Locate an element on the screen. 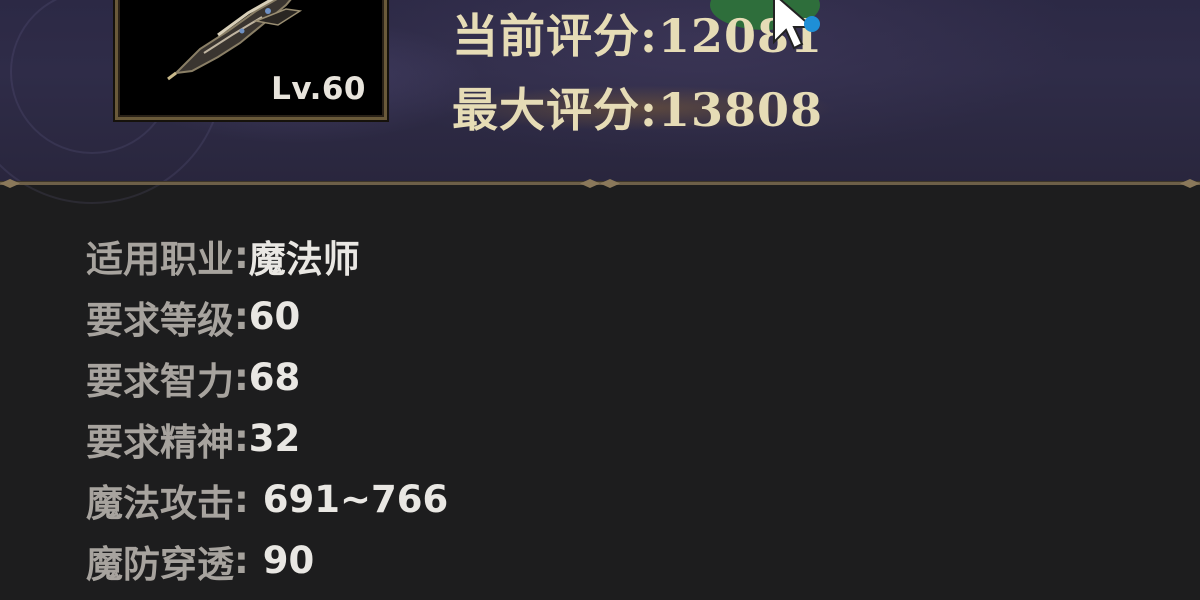  header-divider is located at coordinates (600, 183).